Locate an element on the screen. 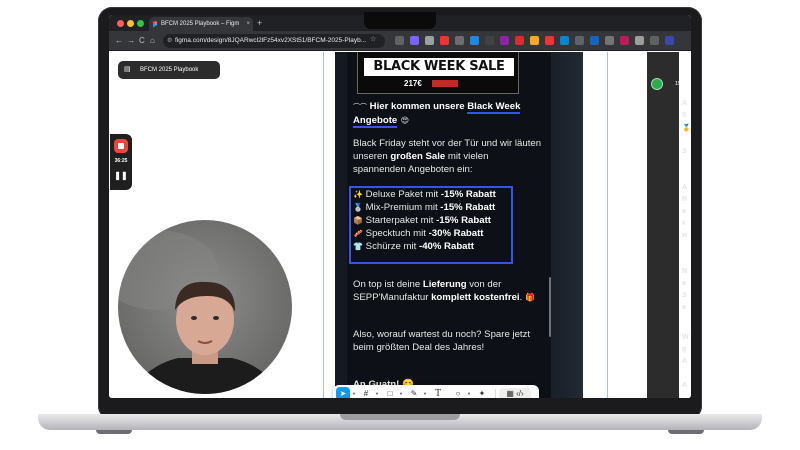  text-tool-button: T is located at coordinates (438, 391).